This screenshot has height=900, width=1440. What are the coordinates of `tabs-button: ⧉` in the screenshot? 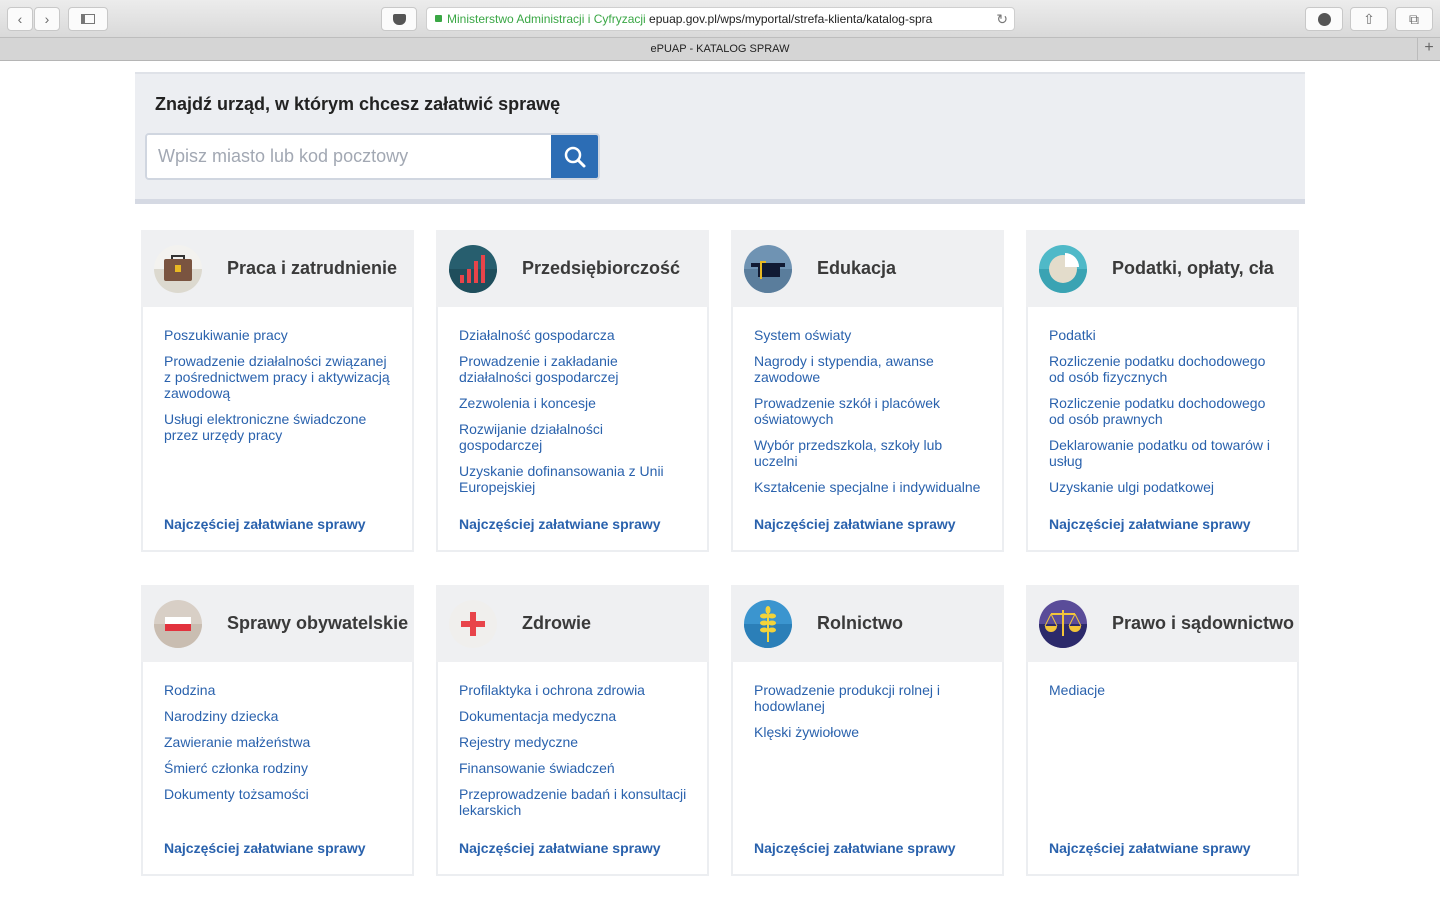 It's located at (1414, 19).